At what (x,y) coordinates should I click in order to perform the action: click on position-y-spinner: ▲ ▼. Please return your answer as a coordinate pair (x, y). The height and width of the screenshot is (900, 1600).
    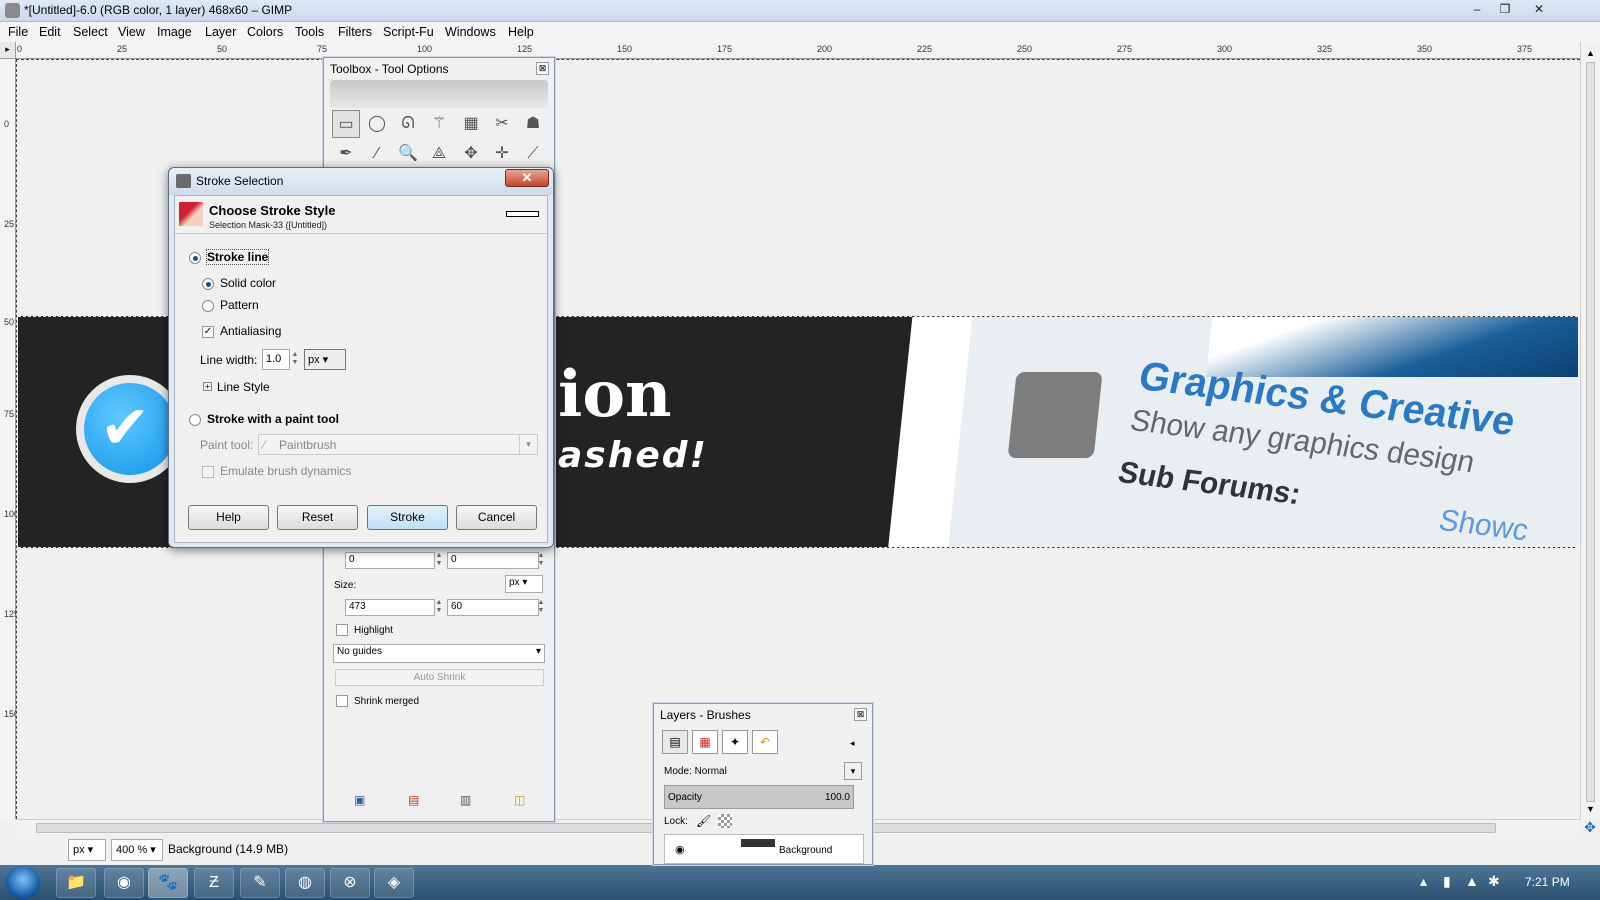
    Looking at the image, I should click on (541, 560).